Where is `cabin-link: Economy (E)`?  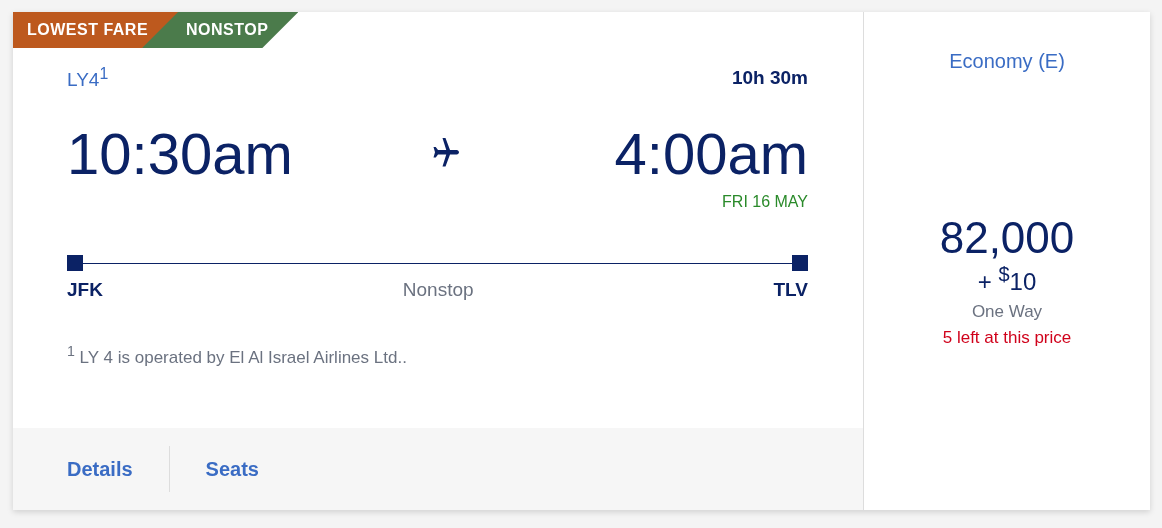 cabin-link: Economy (E) is located at coordinates (1007, 61).